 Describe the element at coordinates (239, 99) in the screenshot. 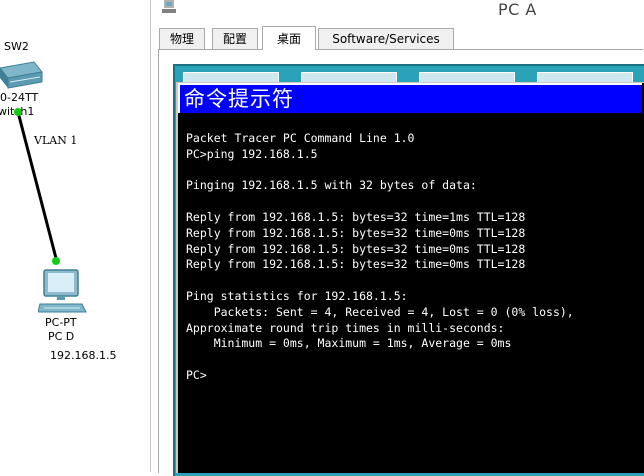

I see `command-prompt-title: 命令提示符` at that location.